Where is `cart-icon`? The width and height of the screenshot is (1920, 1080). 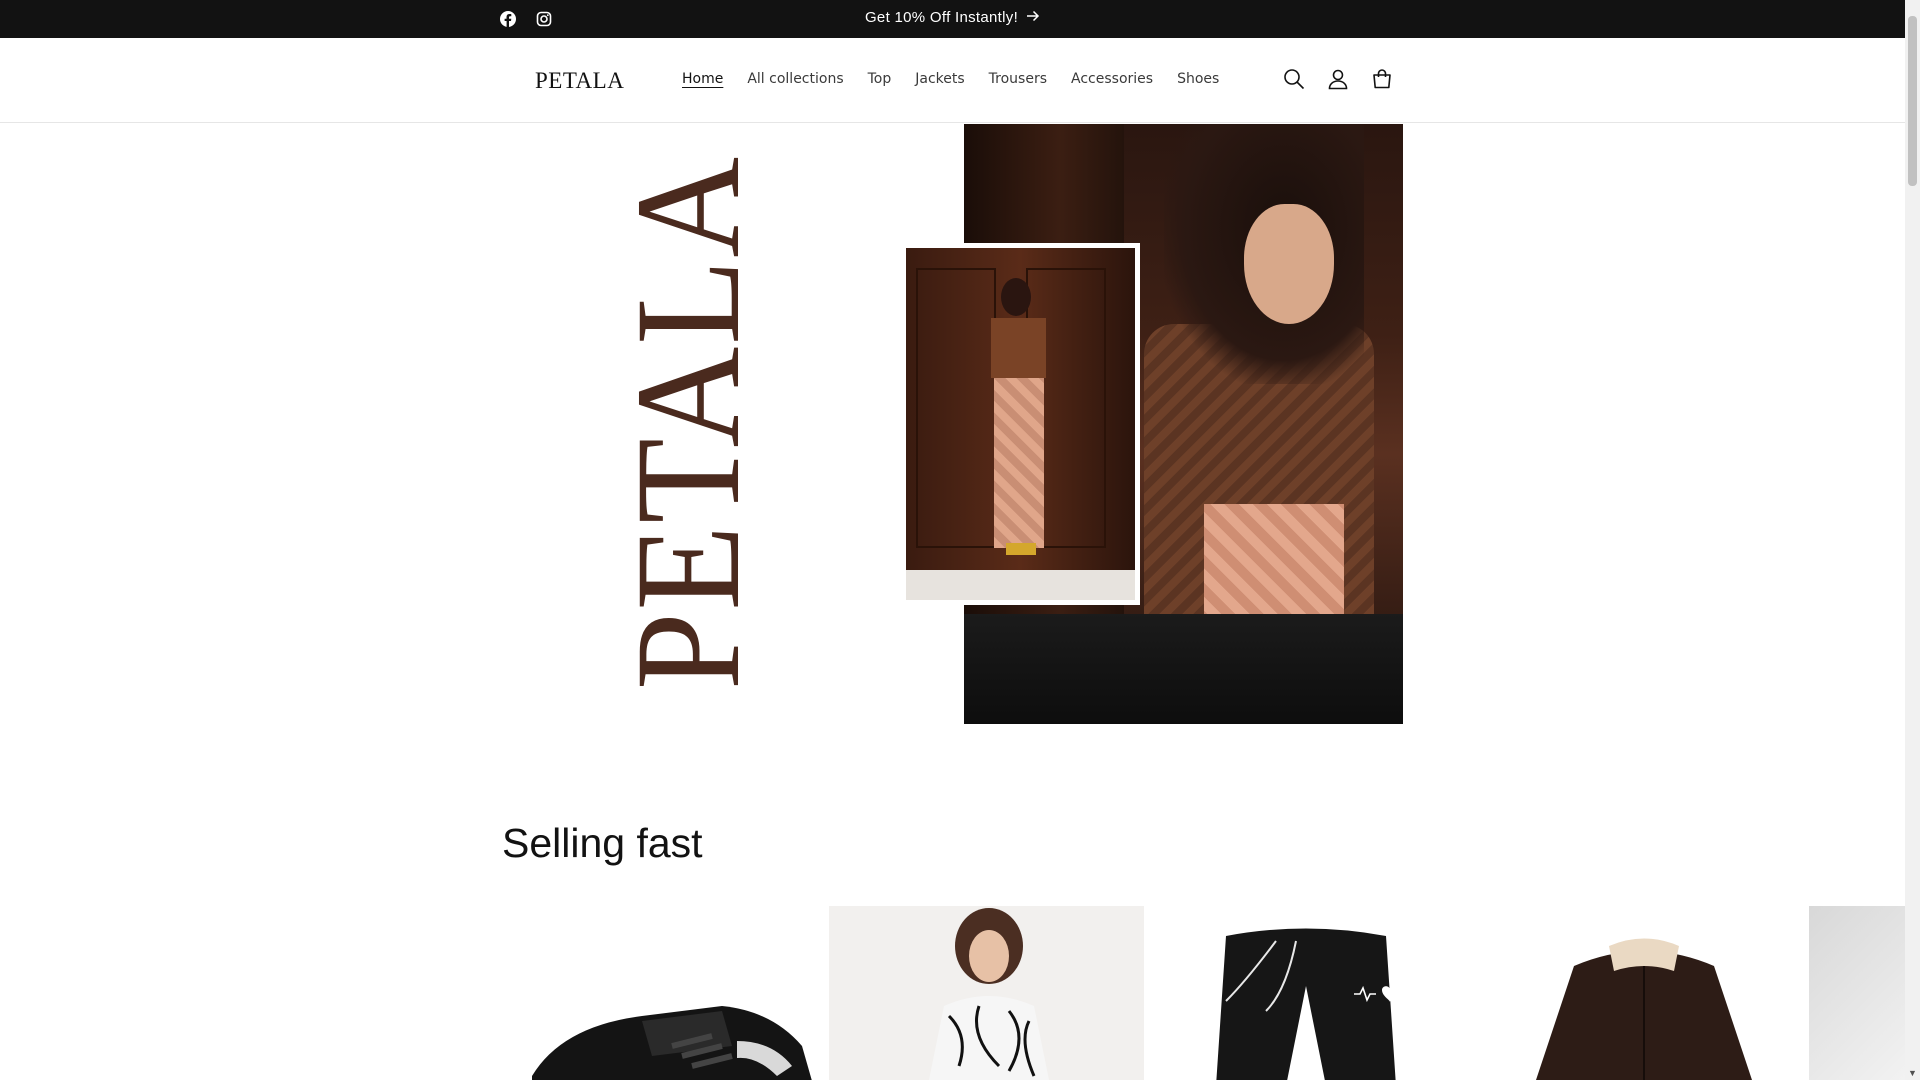
cart-icon is located at coordinates (1382, 79).